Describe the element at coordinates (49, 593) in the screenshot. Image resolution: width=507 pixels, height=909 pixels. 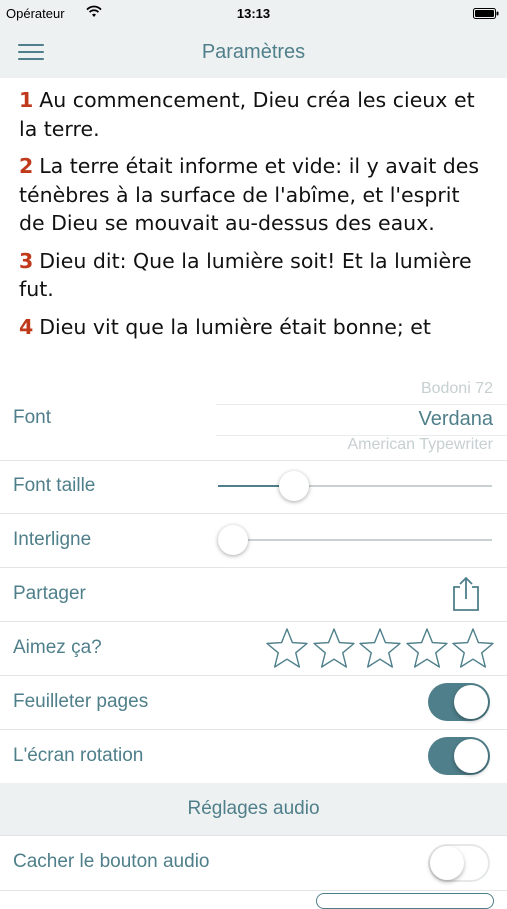
I see `share-label: Partager` at that location.